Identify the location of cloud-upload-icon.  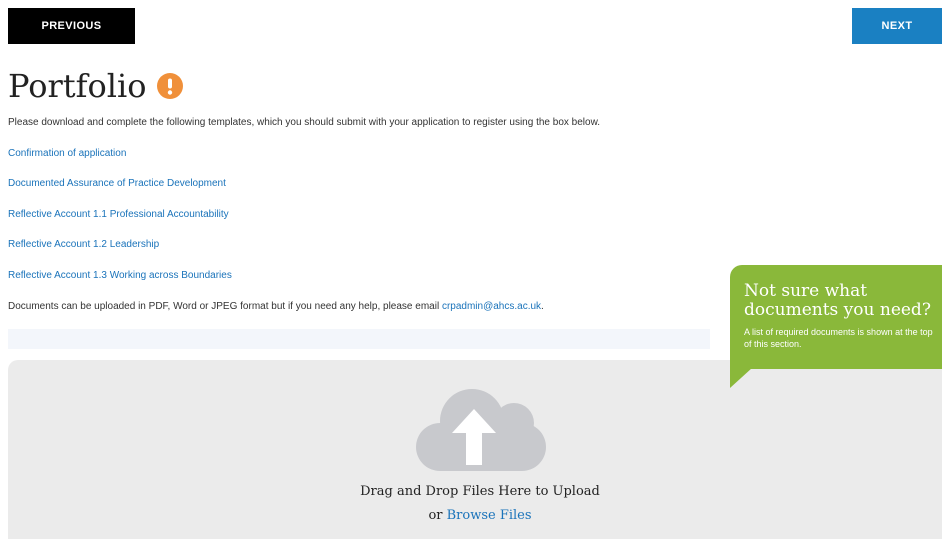
(481, 430).